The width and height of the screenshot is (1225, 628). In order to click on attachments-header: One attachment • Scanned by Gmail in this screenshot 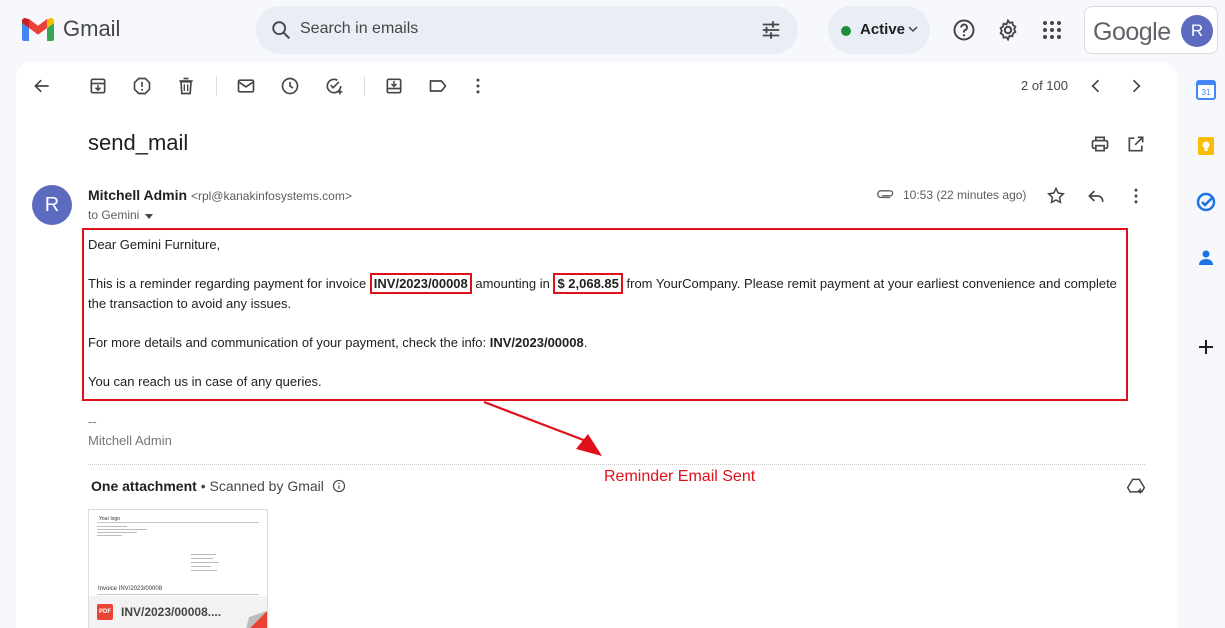, I will do `click(218, 486)`.